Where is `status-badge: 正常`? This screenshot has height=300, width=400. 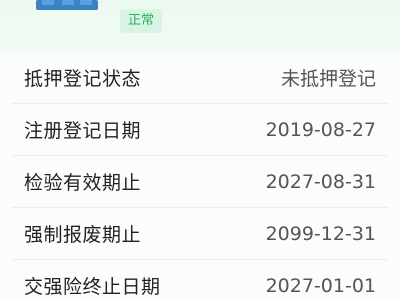
status-badge: 正常 is located at coordinates (141, 21).